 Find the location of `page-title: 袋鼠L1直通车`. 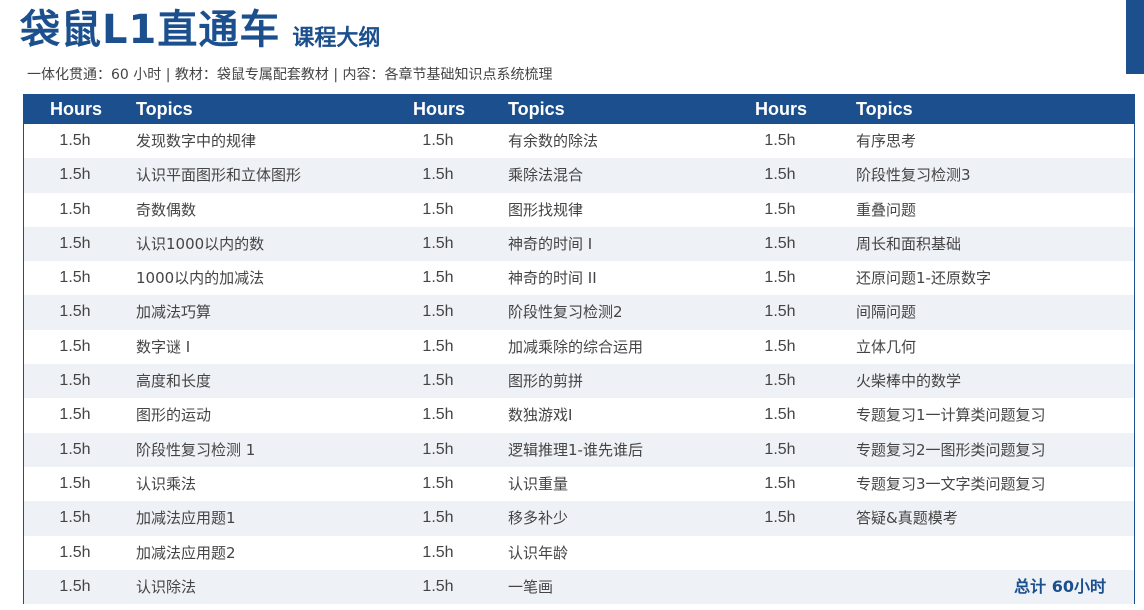

page-title: 袋鼠L1直通车 is located at coordinates (150, 30).